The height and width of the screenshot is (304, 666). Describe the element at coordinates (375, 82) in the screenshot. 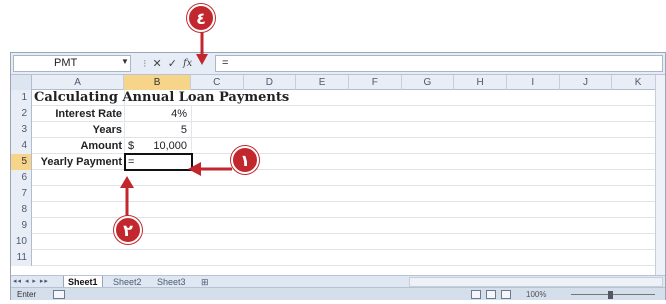

I see `column-header-f: F` at that location.